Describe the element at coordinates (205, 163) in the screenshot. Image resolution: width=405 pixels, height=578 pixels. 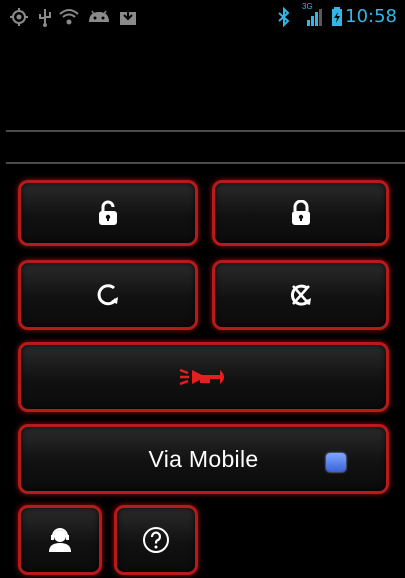
I see `display-divider-bottom` at that location.